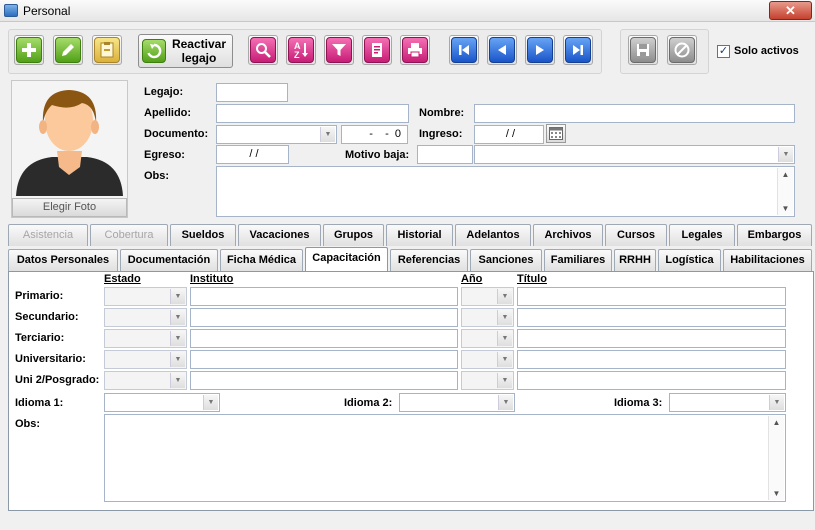  What do you see at coordinates (47, 11) in the screenshot?
I see `window-title: Personal` at bounding box center [47, 11].